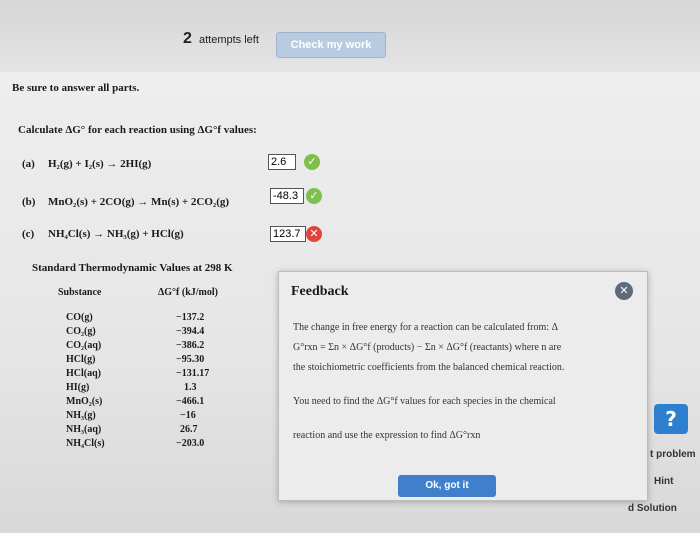  What do you see at coordinates (447, 486) in the screenshot?
I see `ok-got-it-button: Ok, got it` at bounding box center [447, 486].